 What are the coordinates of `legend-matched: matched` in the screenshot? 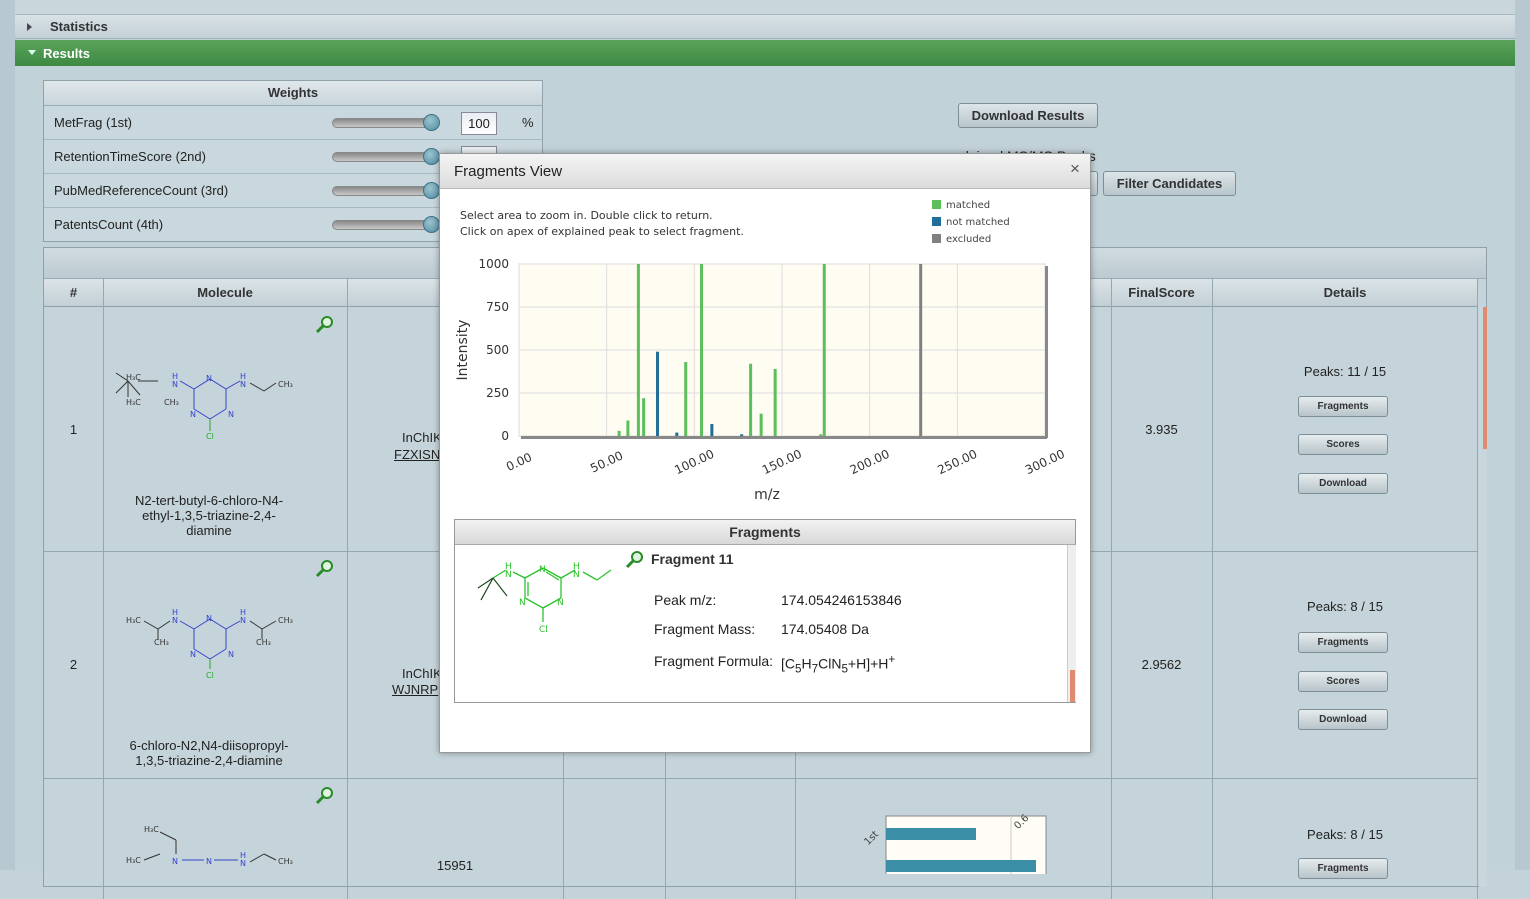 It's located at (961, 205).